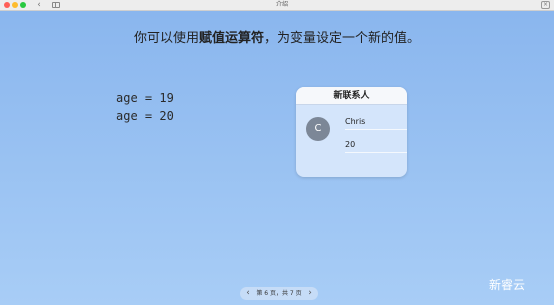  Describe the element at coordinates (145, 98) in the screenshot. I see `code-line-1: age = 19` at that location.